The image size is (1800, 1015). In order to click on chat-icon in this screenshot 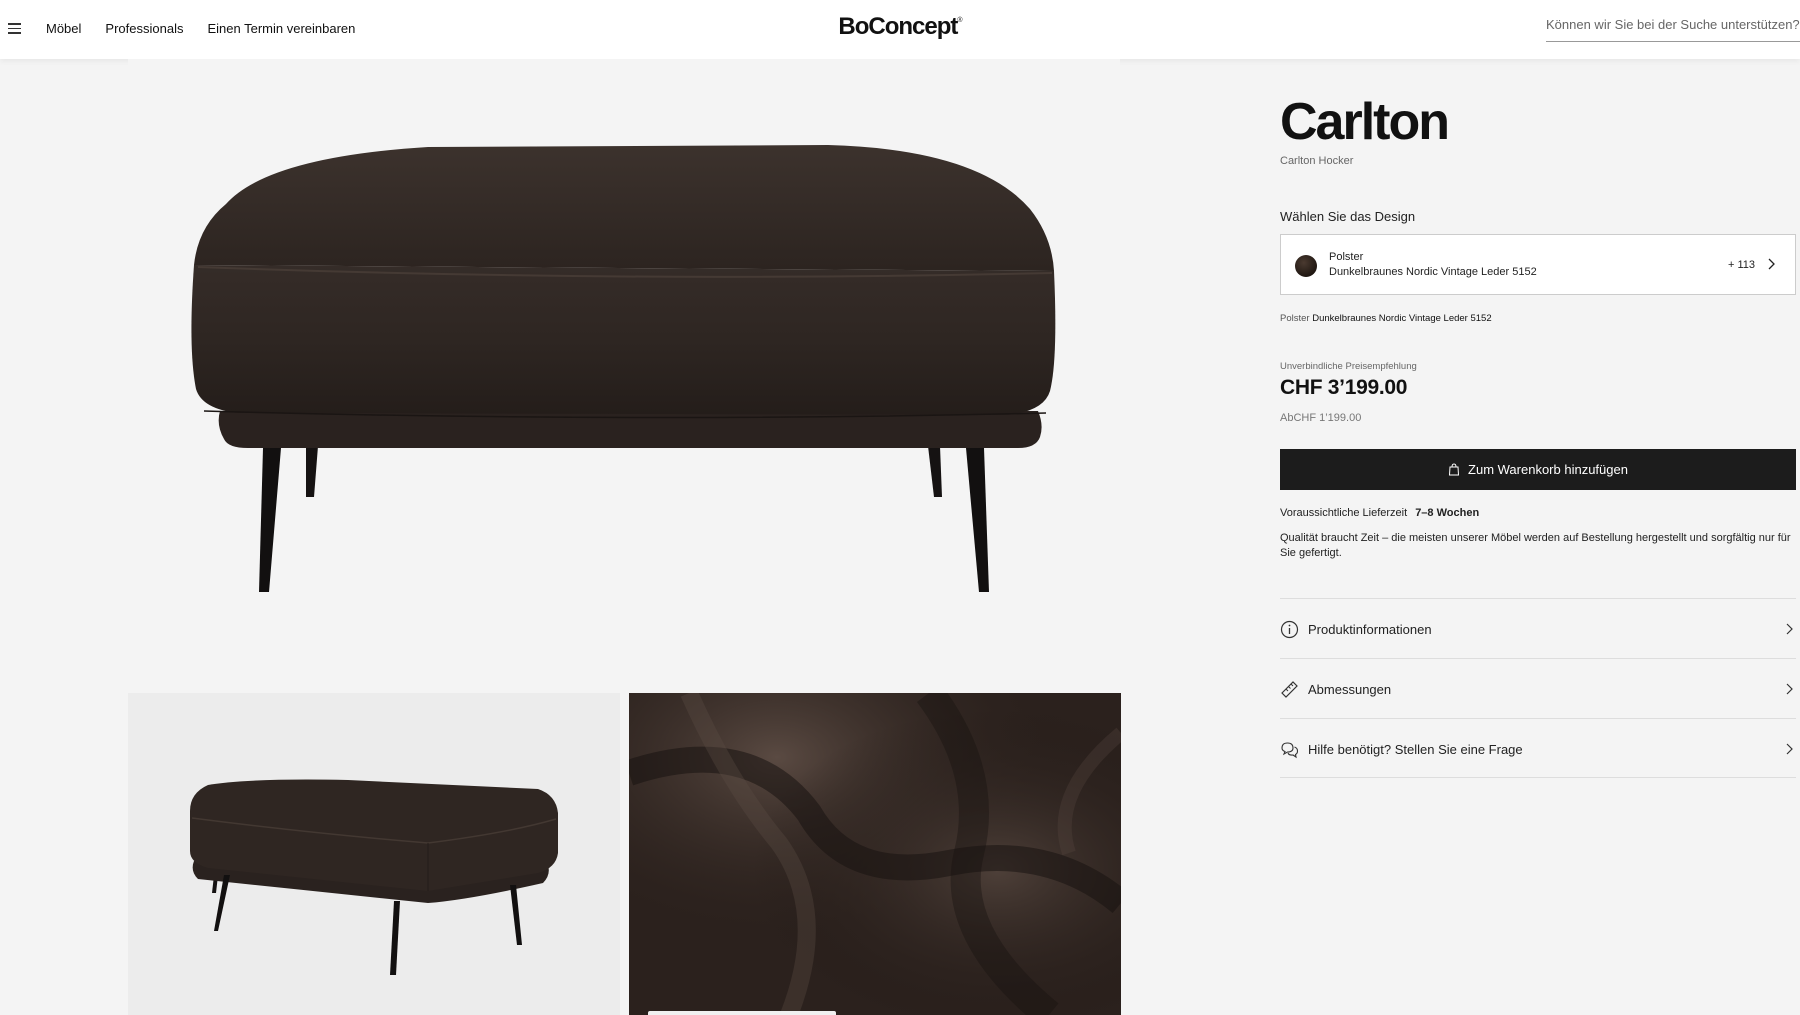, I will do `click(1290, 750)`.